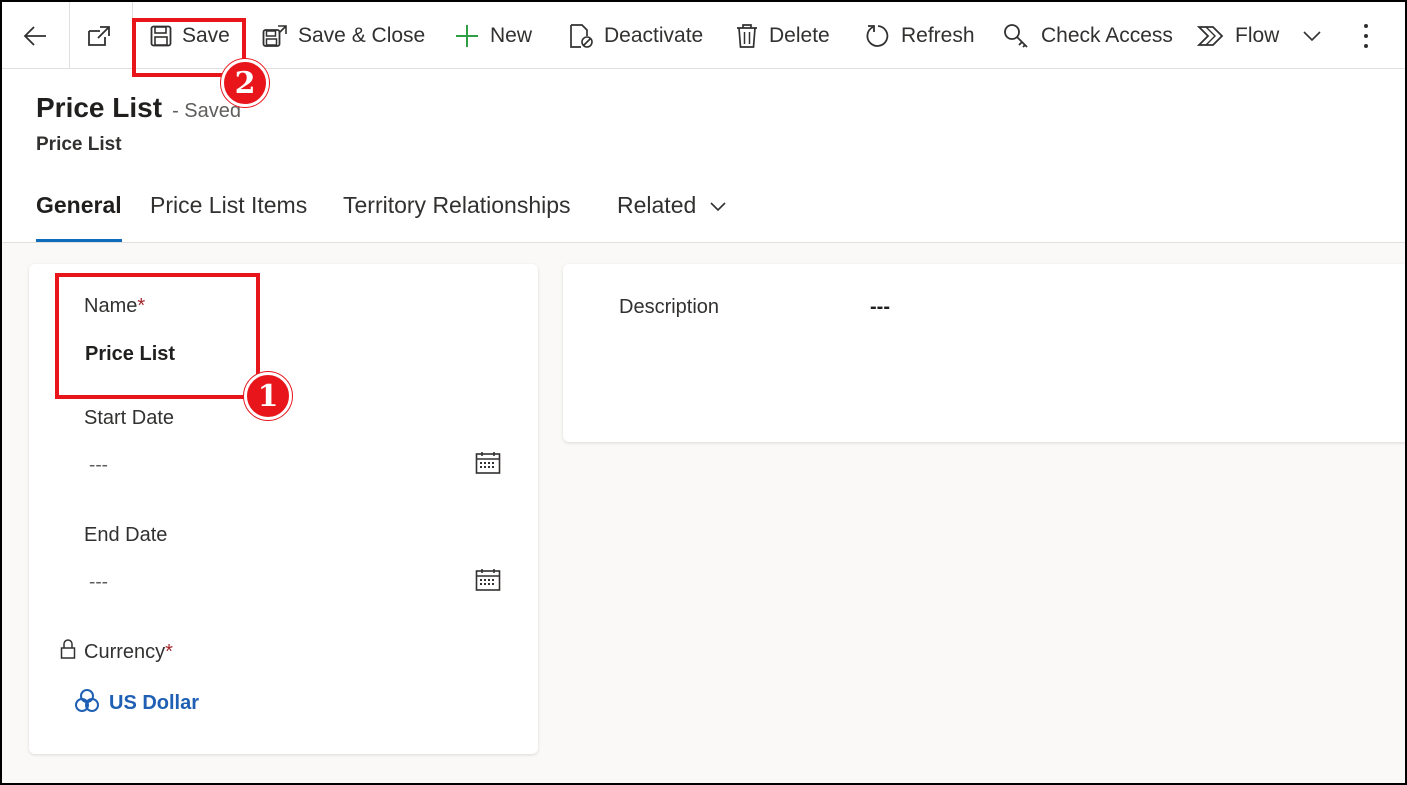 The image size is (1407, 785). What do you see at coordinates (657, 205) in the screenshot?
I see `tab-related-label: Related` at bounding box center [657, 205].